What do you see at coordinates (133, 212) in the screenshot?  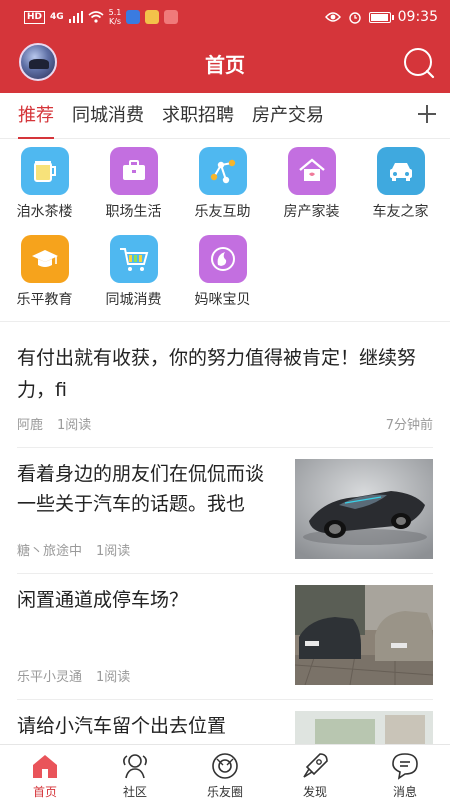 I see `category-label: 职场生活` at bounding box center [133, 212].